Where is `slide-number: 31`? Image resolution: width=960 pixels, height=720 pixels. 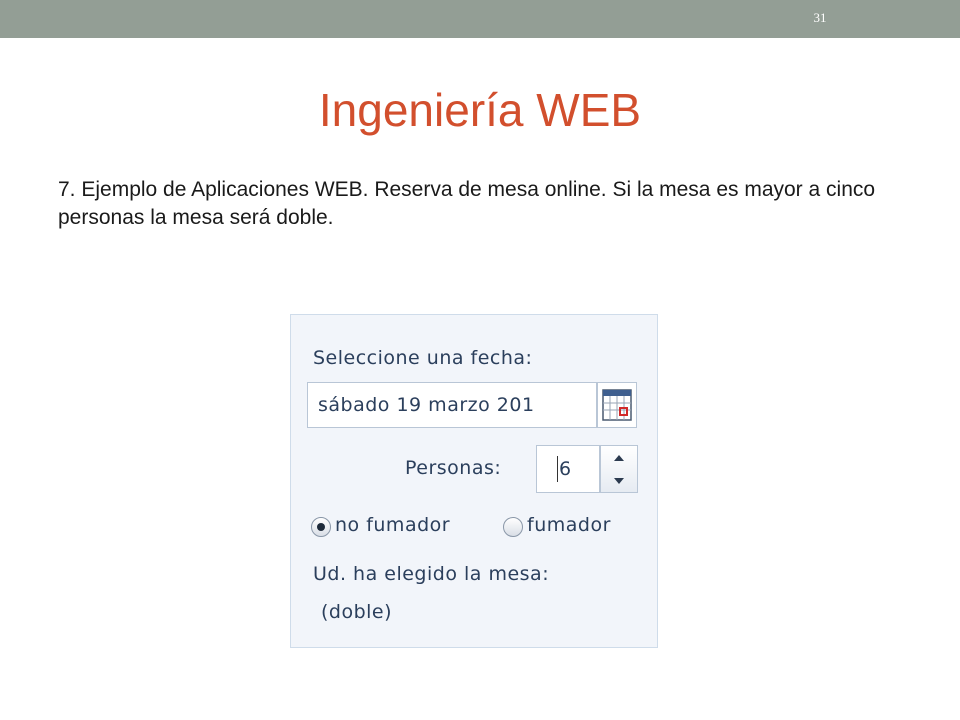
slide-number: 31 is located at coordinates (820, 17).